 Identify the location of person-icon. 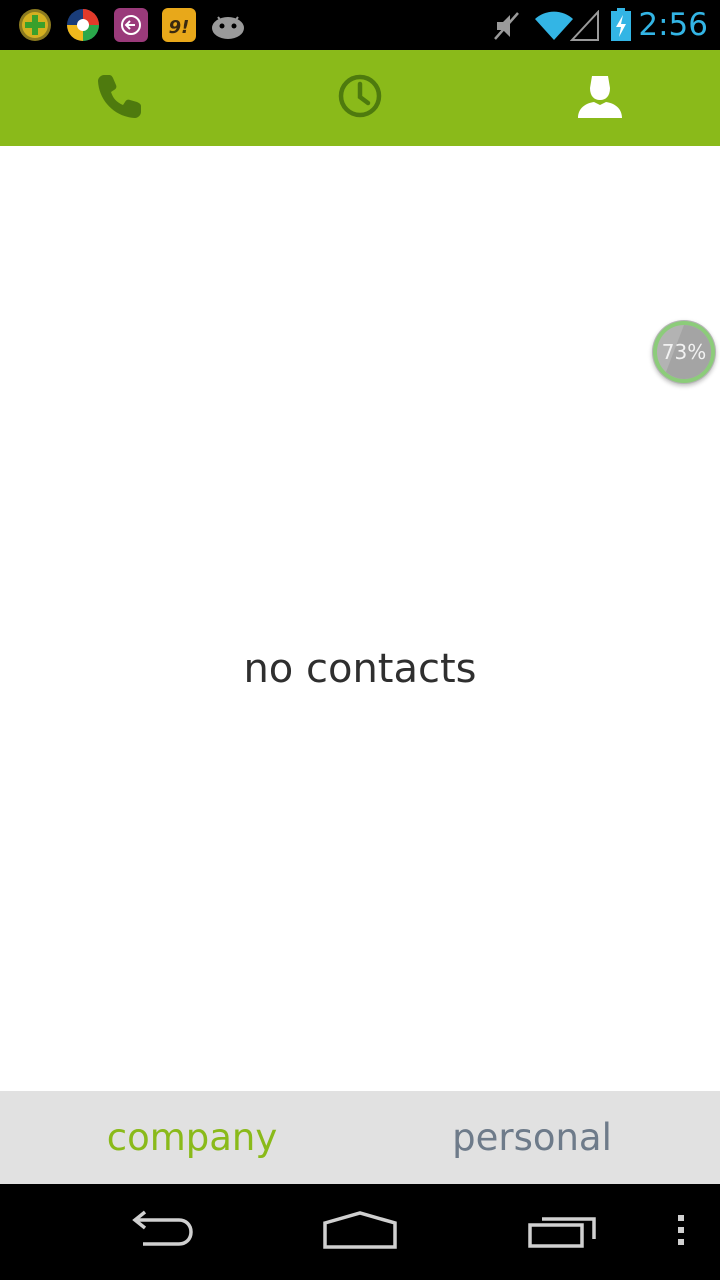
(600, 98).